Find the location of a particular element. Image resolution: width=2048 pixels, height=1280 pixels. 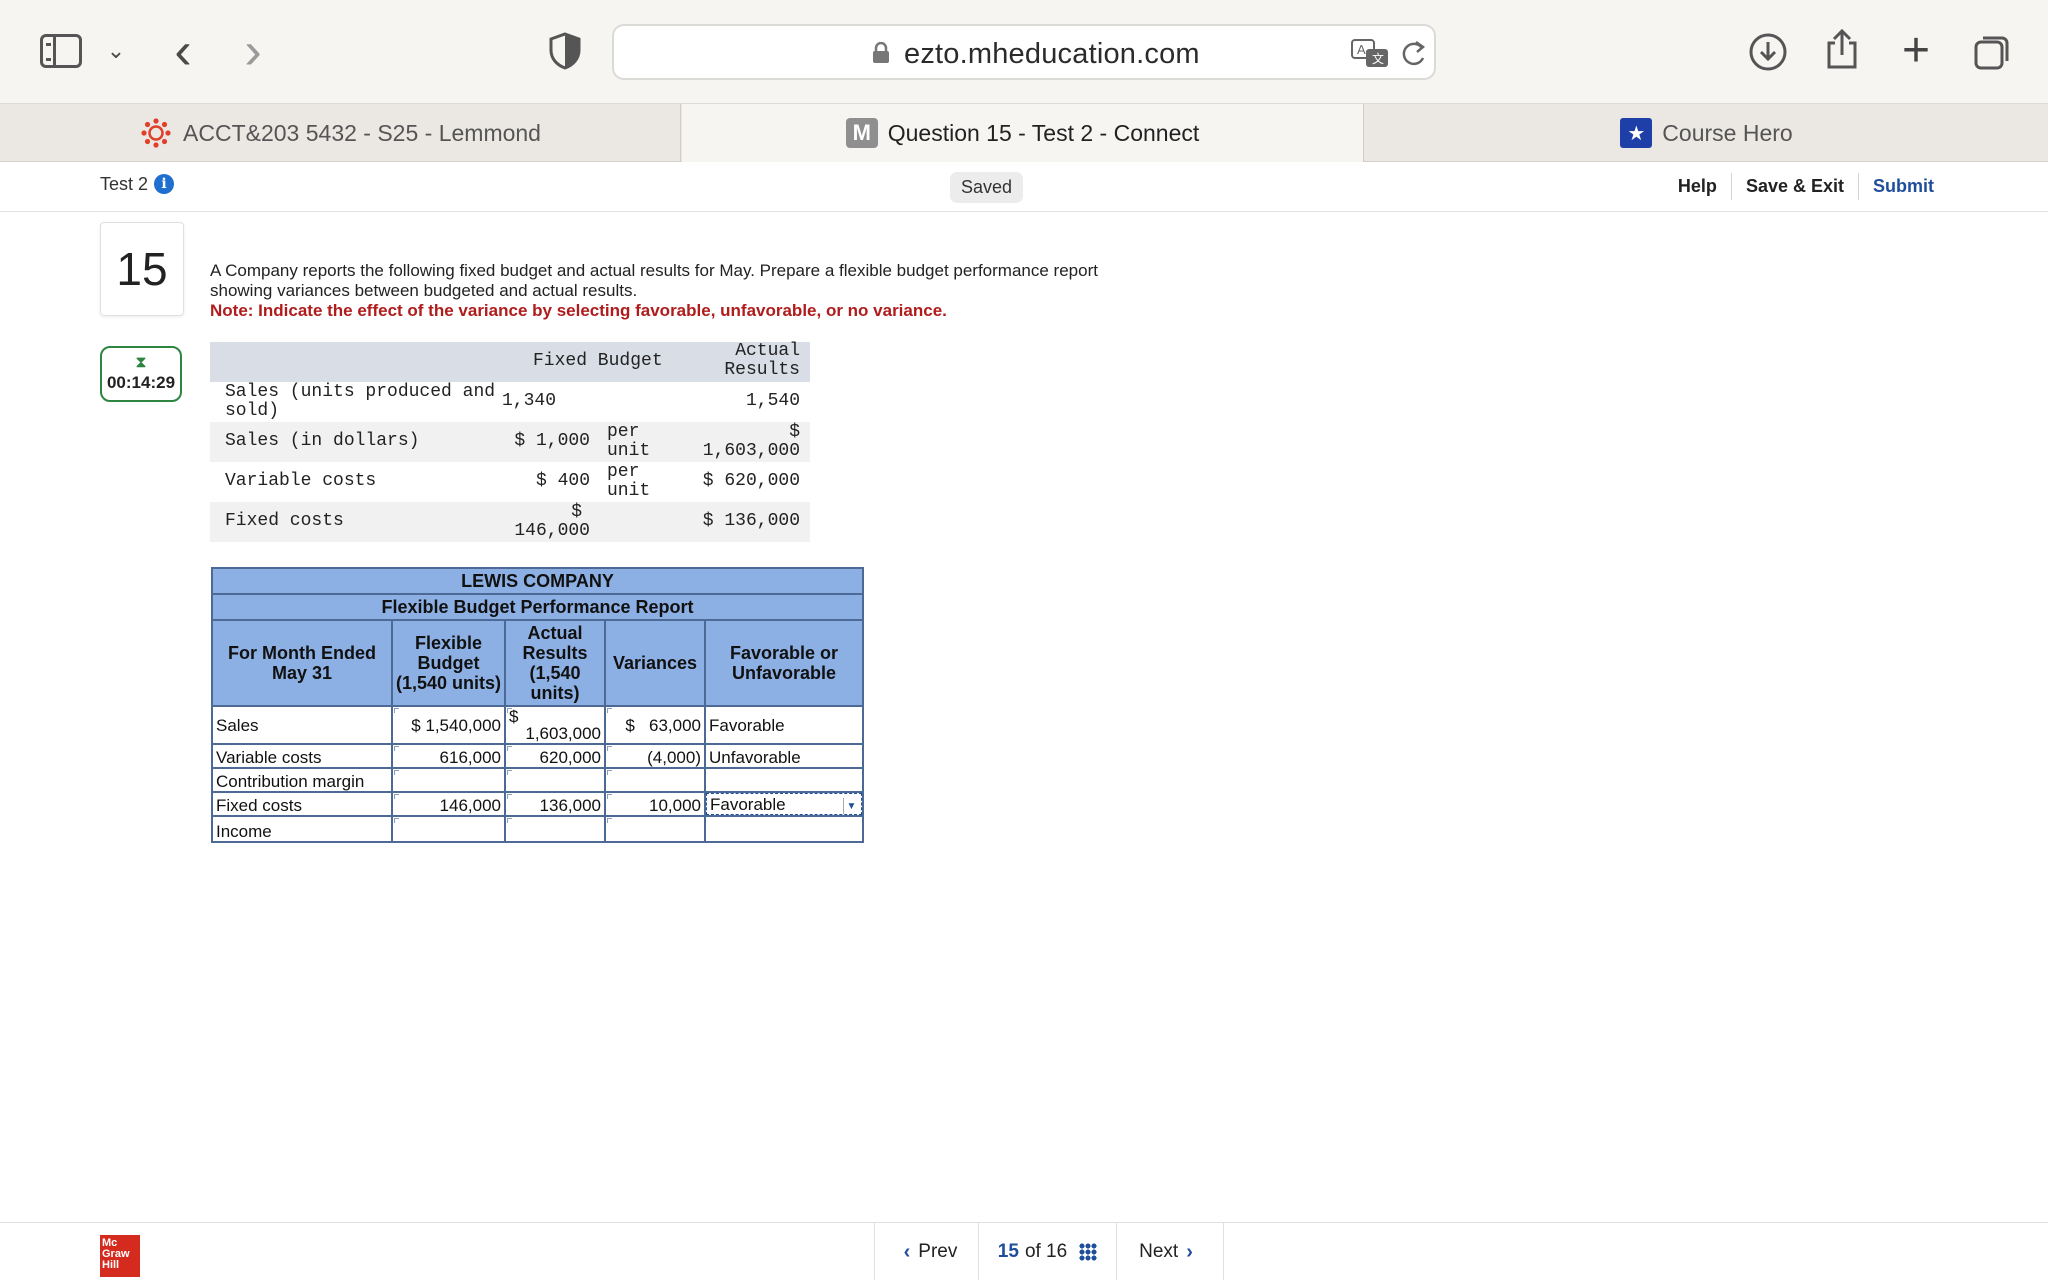

next-button: Next › is located at coordinates (1170, 1251).